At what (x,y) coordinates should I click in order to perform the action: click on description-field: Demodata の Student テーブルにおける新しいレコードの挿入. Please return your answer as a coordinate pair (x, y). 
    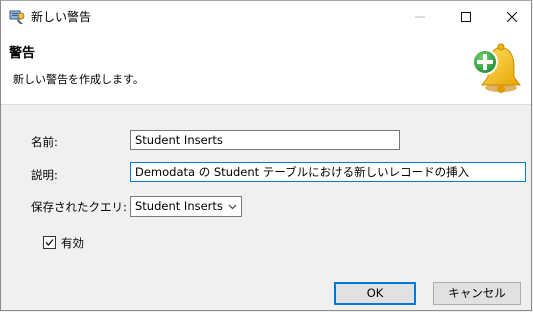
    Looking at the image, I should click on (328, 172).